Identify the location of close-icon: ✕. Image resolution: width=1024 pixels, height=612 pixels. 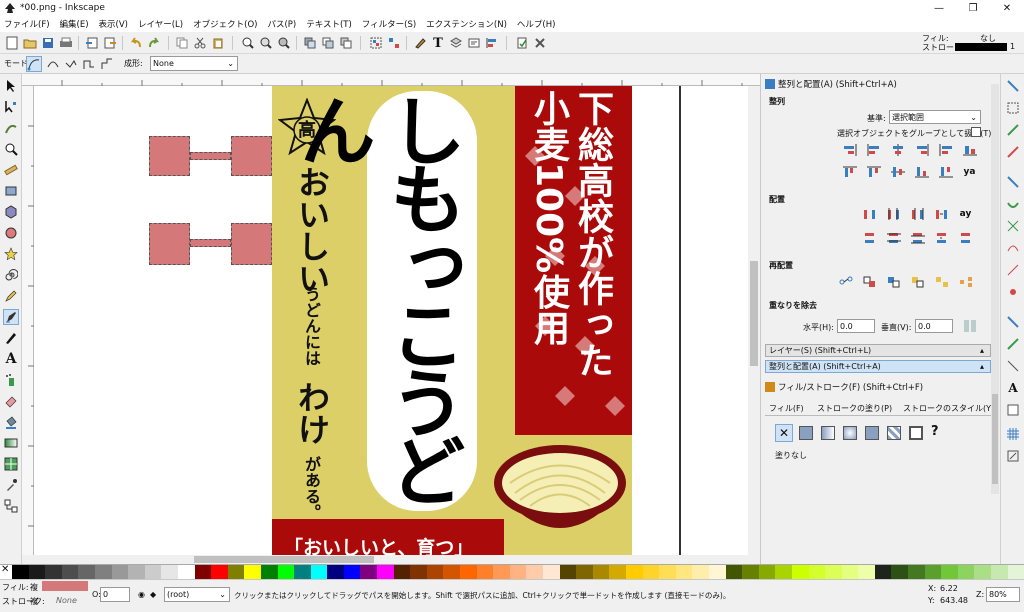
(1007, 8).